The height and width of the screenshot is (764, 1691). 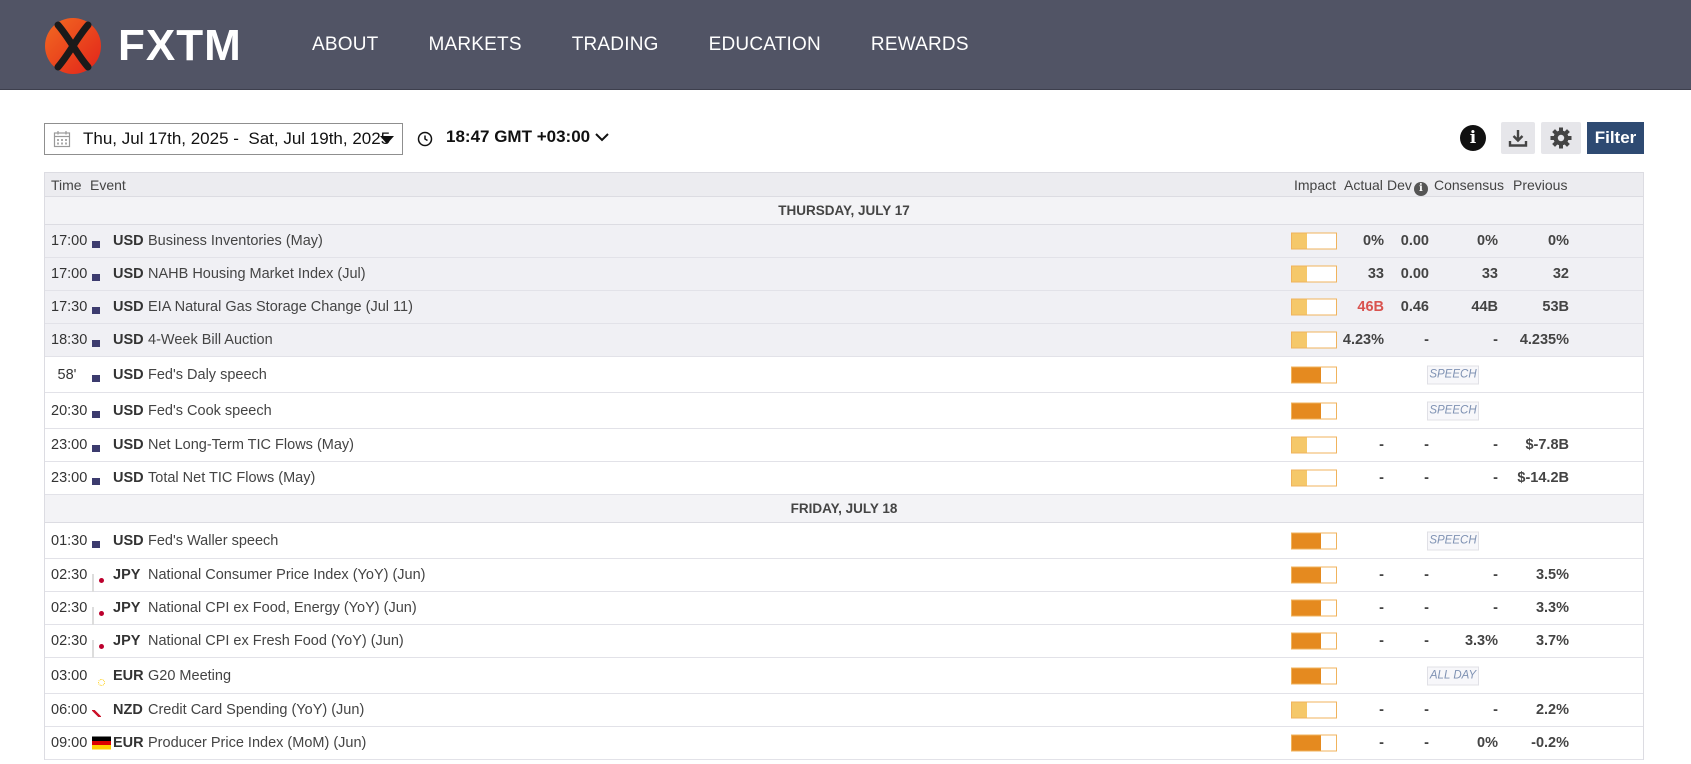 What do you see at coordinates (518, 137) in the screenshot?
I see `timezone-selector: 18:47 GMT +03:00` at bounding box center [518, 137].